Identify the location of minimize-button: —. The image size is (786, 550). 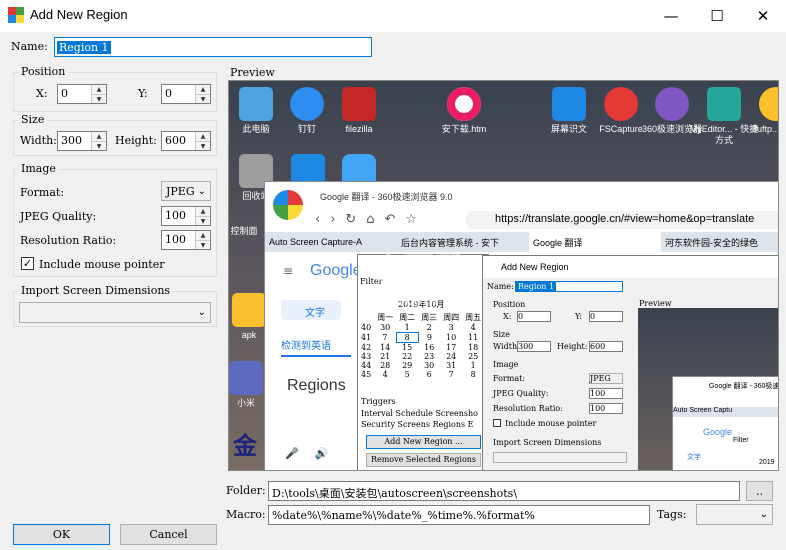
(671, 16).